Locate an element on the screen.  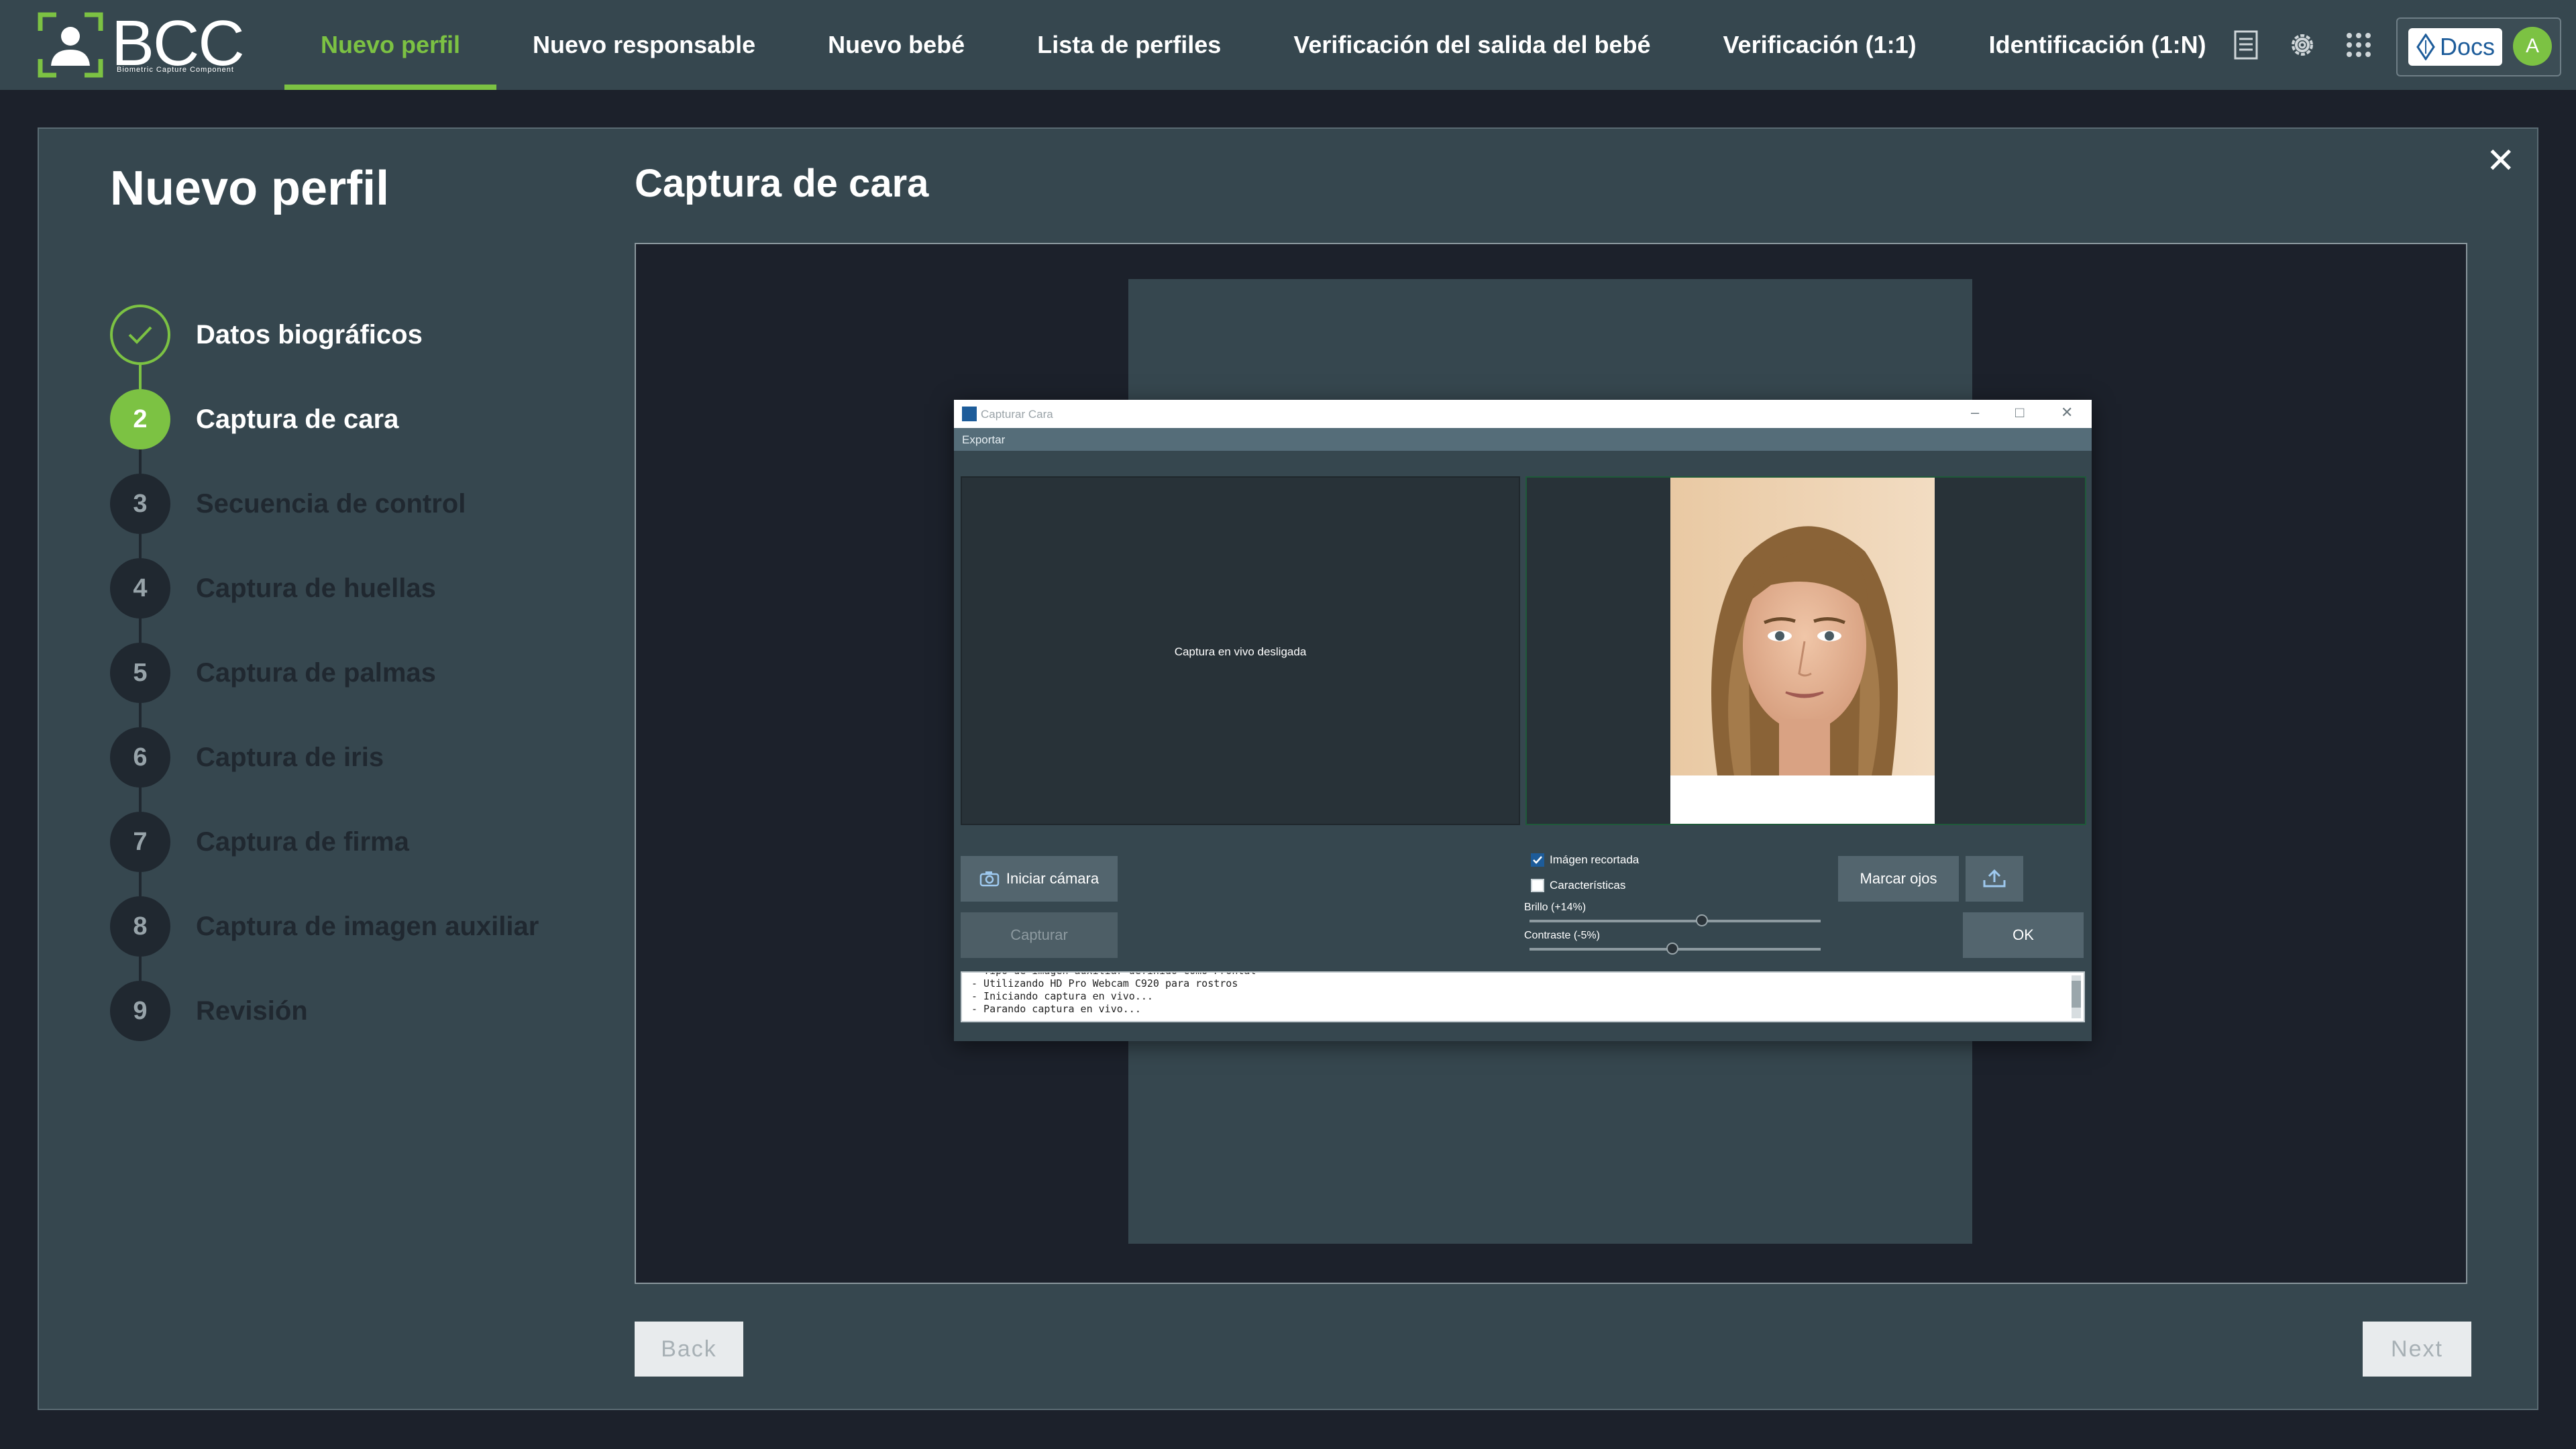
bcc-logo: BCC Biometric Capture Component is located at coordinates (142, 43).